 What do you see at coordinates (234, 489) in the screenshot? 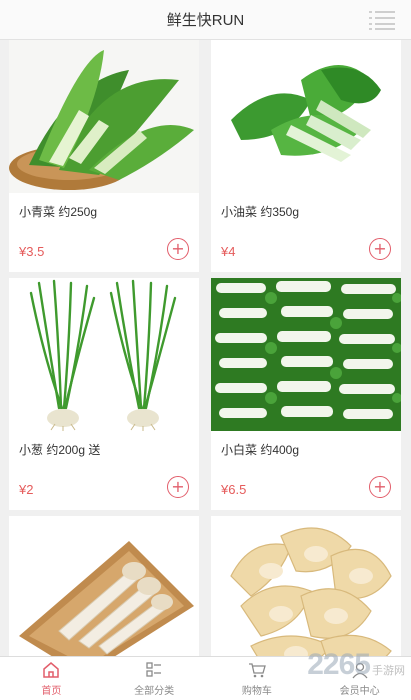
I see `product-price: ¥6.5` at bounding box center [234, 489].